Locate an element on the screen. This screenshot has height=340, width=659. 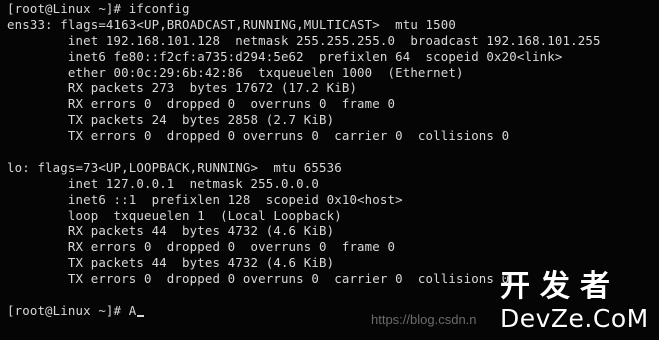
terminal-line: inet 127.0.0.1 netmask 255.0.0.0 is located at coordinates (163, 183).